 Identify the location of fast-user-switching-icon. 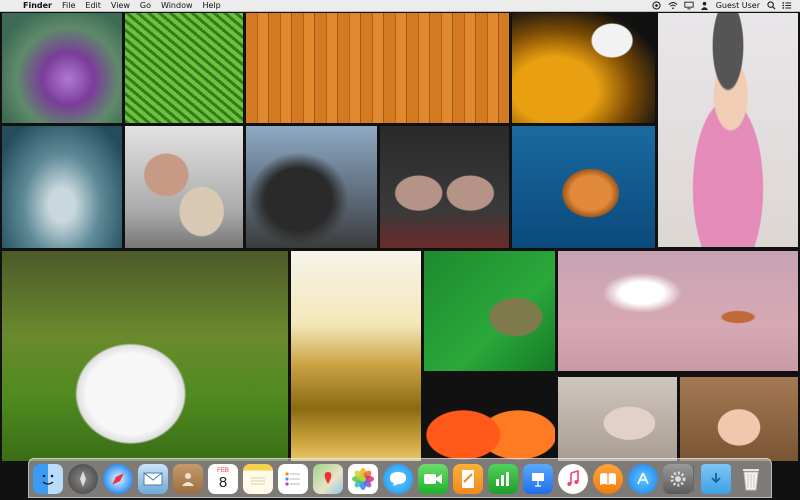
(705, 6).